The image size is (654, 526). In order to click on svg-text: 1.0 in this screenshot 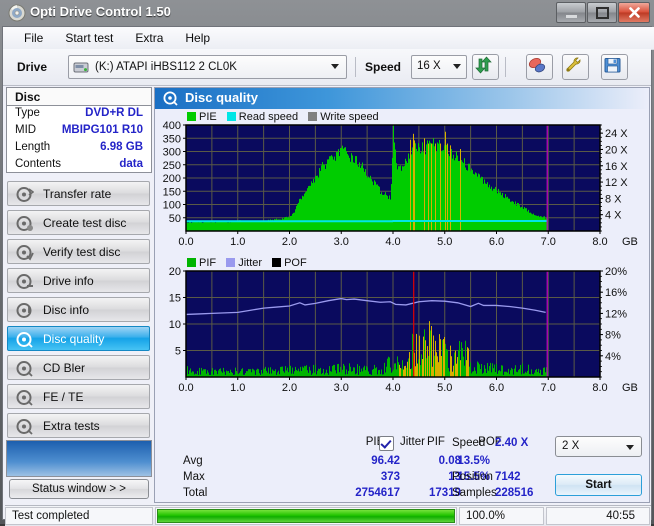, I will do `click(237, 242)`.